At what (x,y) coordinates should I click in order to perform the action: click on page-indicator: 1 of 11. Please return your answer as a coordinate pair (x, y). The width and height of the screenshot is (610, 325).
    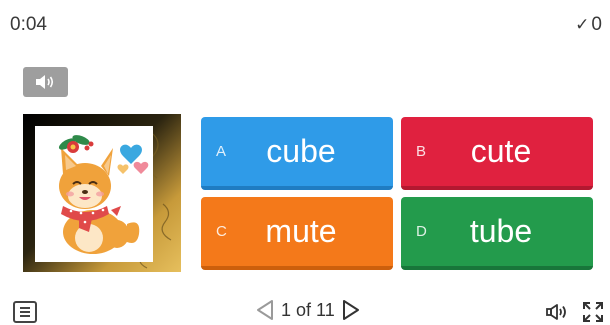
    Looking at the image, I should click on (308, 309).